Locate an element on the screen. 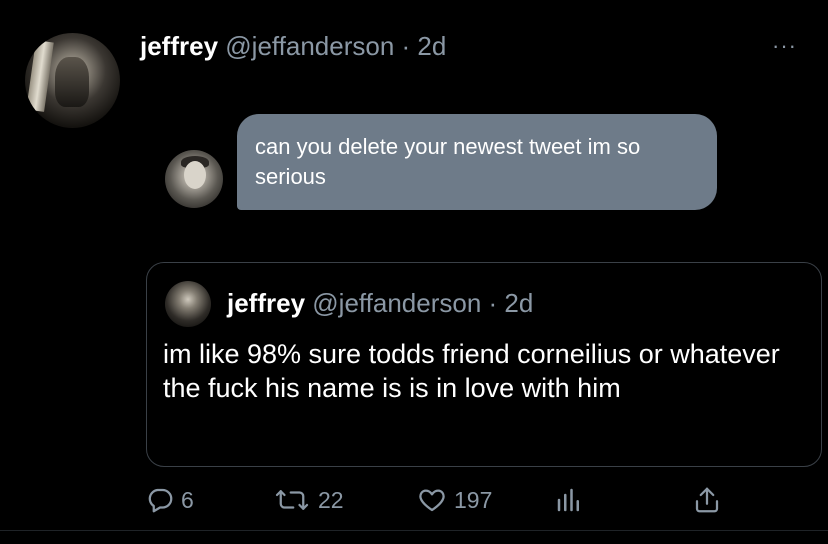 This screenshot has height=544, width=828. divider is located at coordinates (414, 530).